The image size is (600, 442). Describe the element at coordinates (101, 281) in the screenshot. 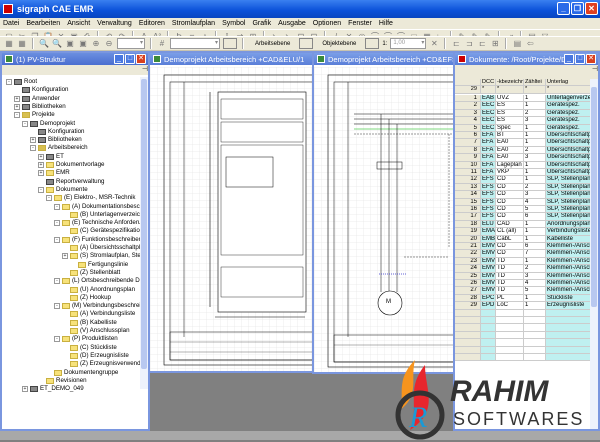

I see `tree-node: - (L) Ortsbeschreibende Dokumente` at that location.